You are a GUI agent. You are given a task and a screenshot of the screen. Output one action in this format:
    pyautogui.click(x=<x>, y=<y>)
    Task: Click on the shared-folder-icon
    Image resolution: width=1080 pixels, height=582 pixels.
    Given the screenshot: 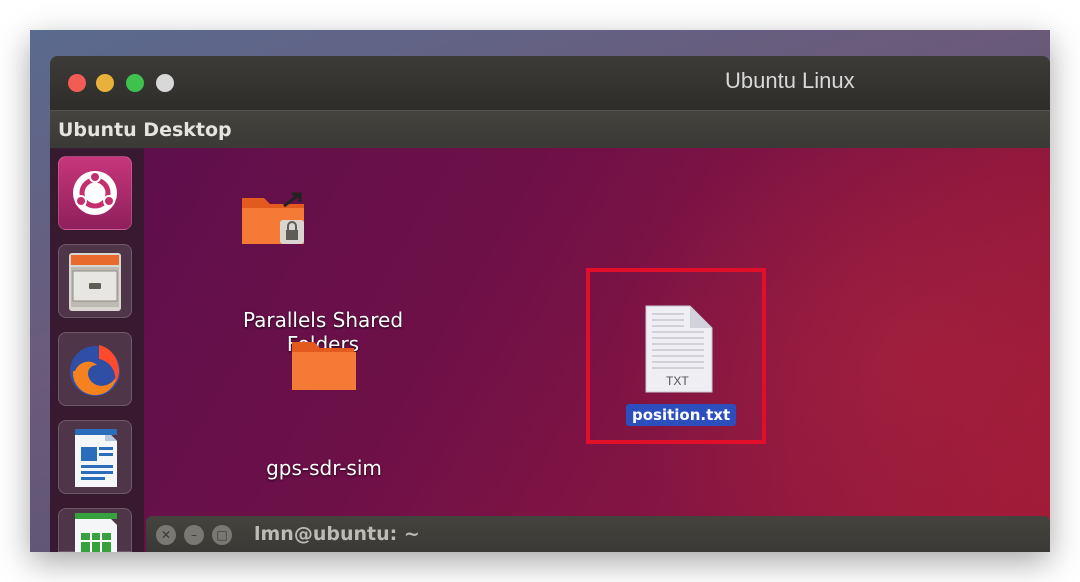 What is the action you would take?
    pyautogui.click(x=273, y=218)
    